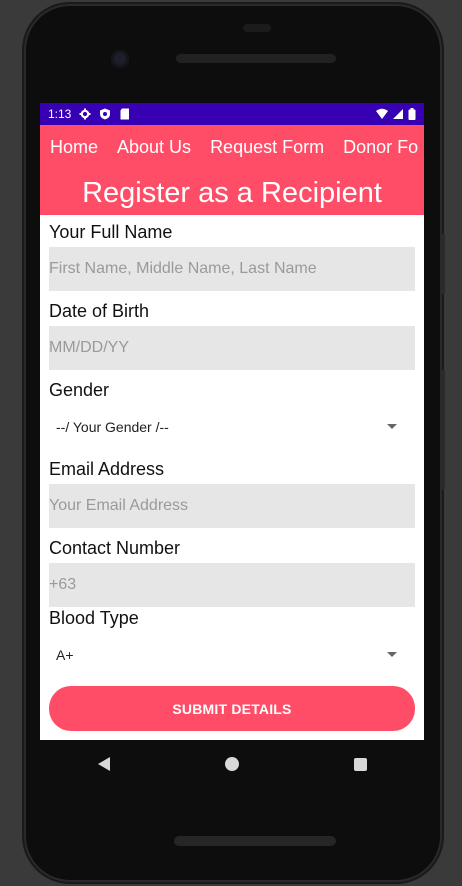 The width and height of the screenshot is (462, 886). Describe the element at coordinates (443, 264) in the screenshot. I see `volume-button` at that location.